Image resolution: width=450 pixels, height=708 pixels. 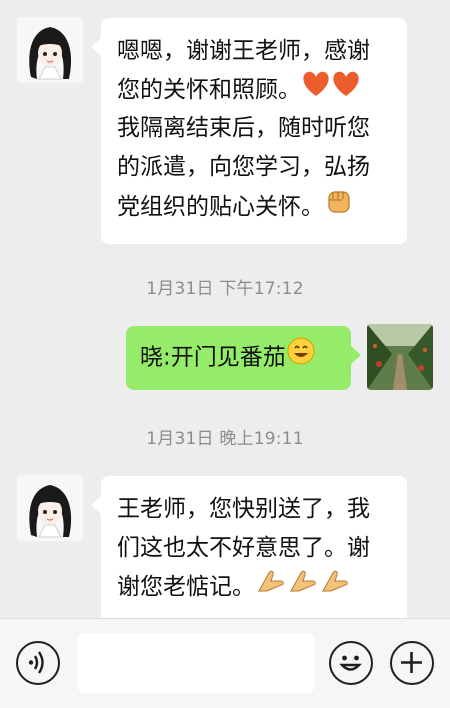 I want to click on input-bar, so click(x=225, y=663).